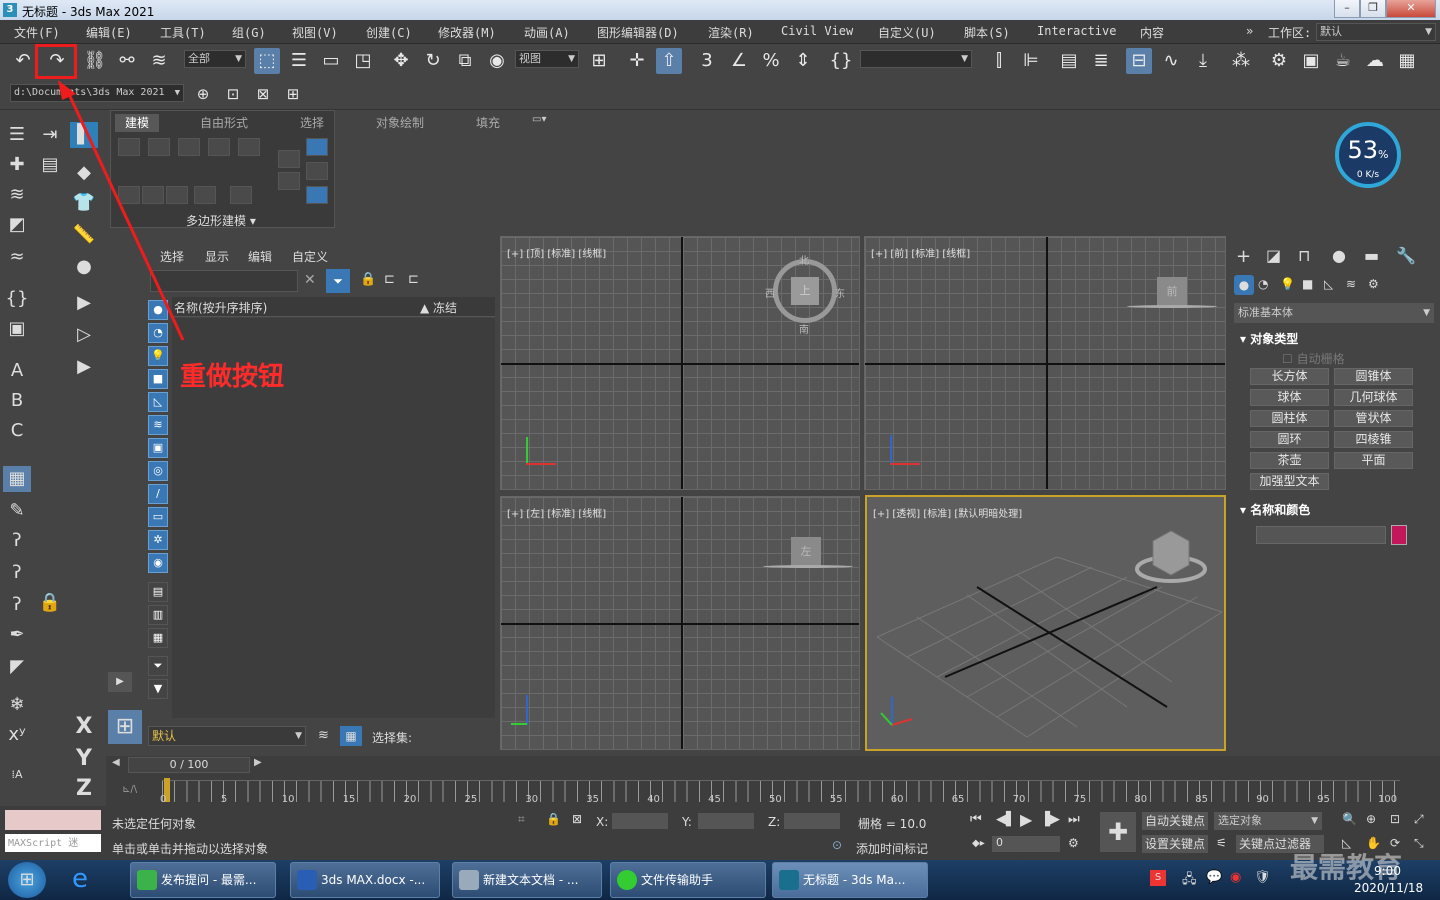 Image resolution: width=1440 pixels, height=900 pixels. I want to click on menu-create: 创建(C), so click(389, 32).